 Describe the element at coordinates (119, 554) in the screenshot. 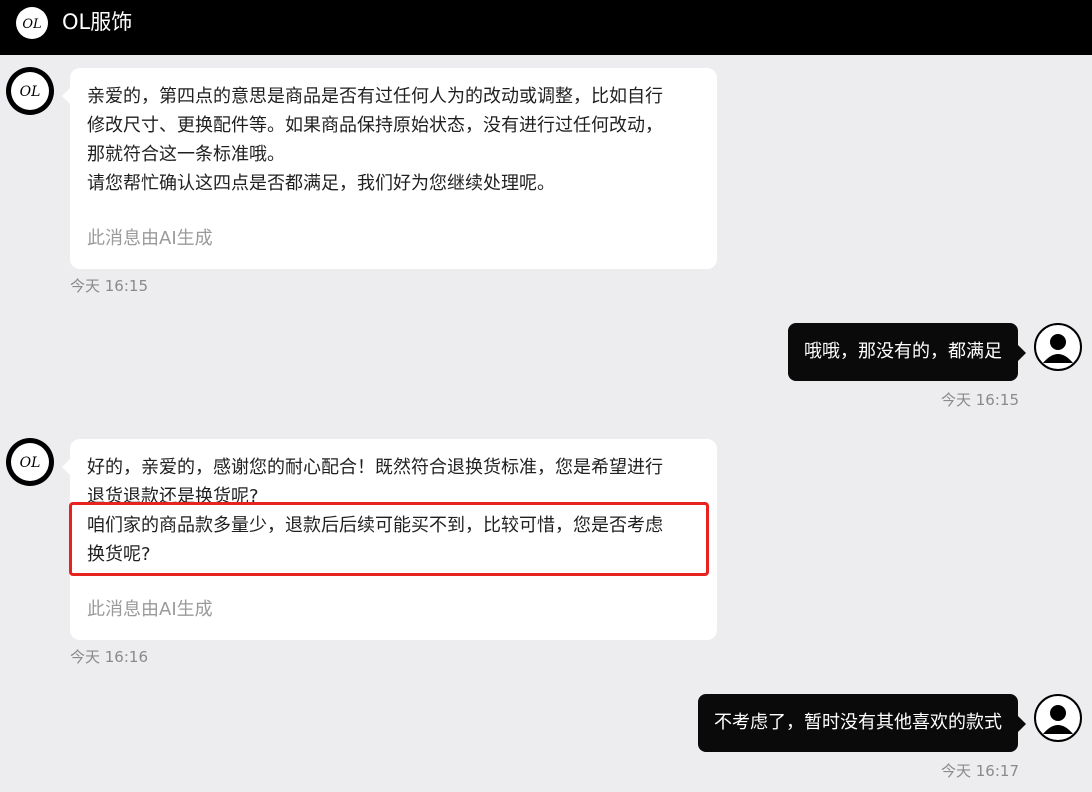

I see `message-text: 换货呢?` at that location.